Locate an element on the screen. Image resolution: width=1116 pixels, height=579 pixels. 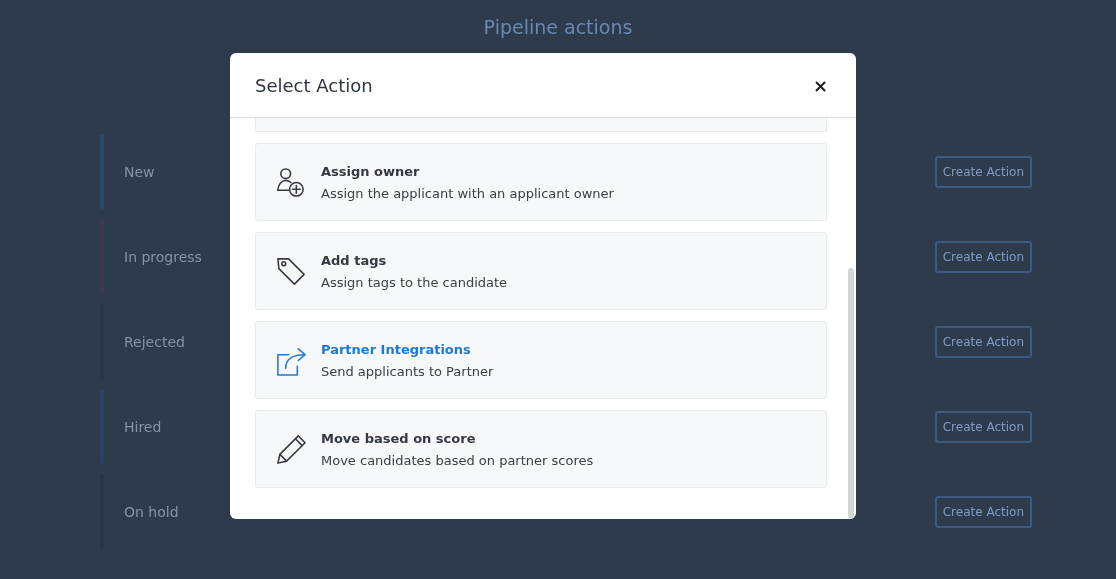
action-card: Add tags Assign tags to the candidate is located at coordinates (541, 271).